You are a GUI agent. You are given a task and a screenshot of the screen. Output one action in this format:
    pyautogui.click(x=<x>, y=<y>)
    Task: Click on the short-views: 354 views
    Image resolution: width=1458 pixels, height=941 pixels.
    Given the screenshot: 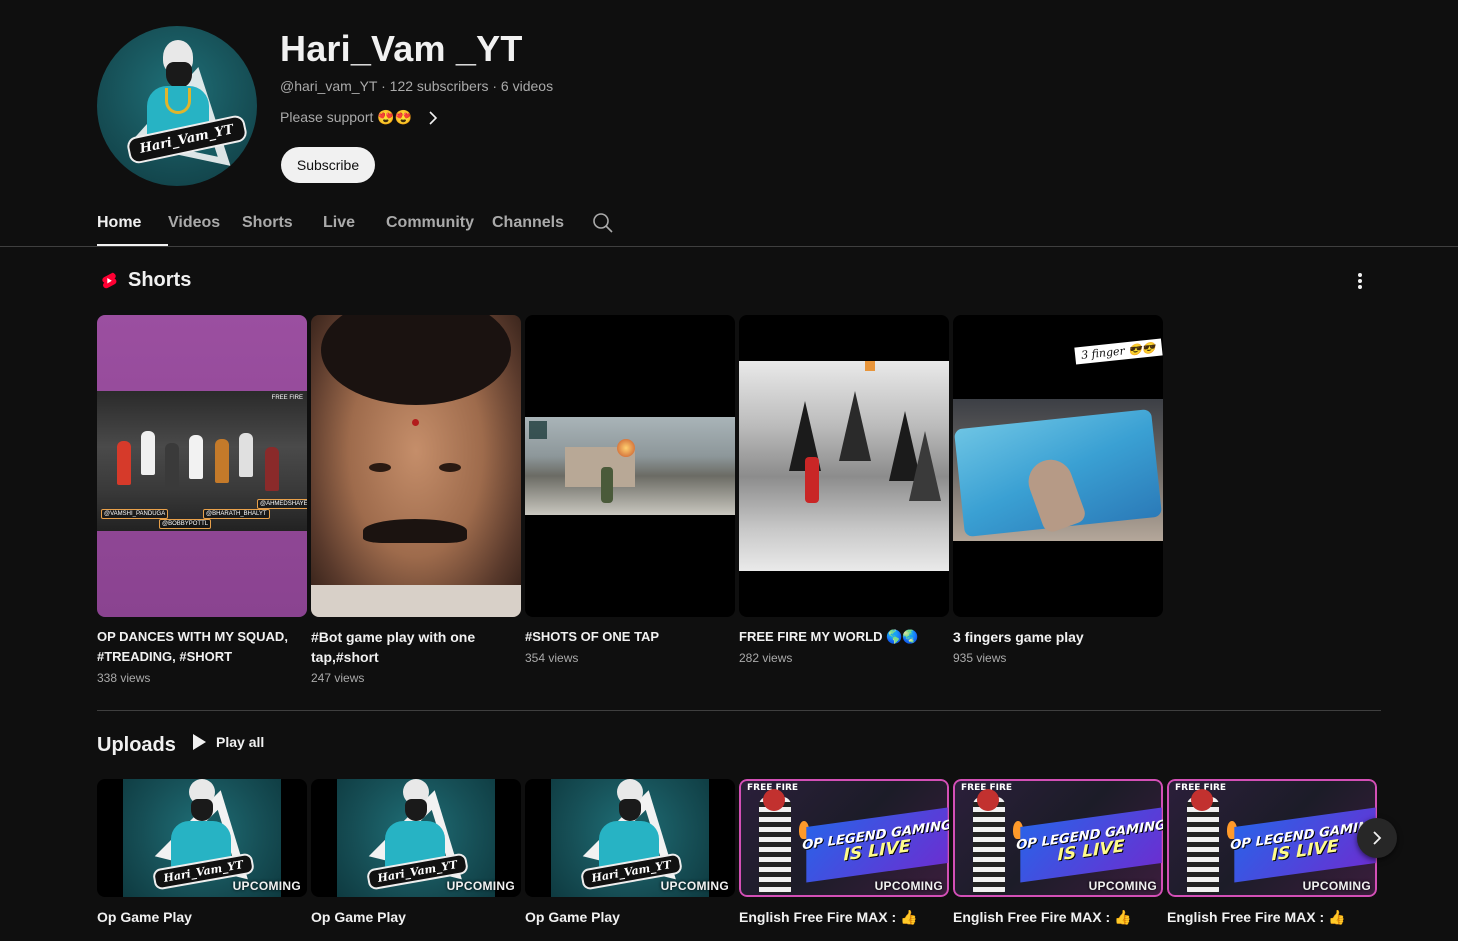 What is the action you would take?
    pyautogui.click(x=552, y=658)
    